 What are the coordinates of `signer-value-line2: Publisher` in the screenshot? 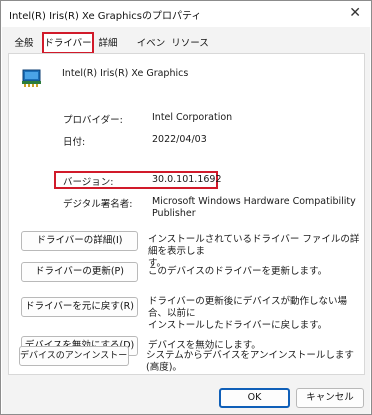 It's located at (174, 213).